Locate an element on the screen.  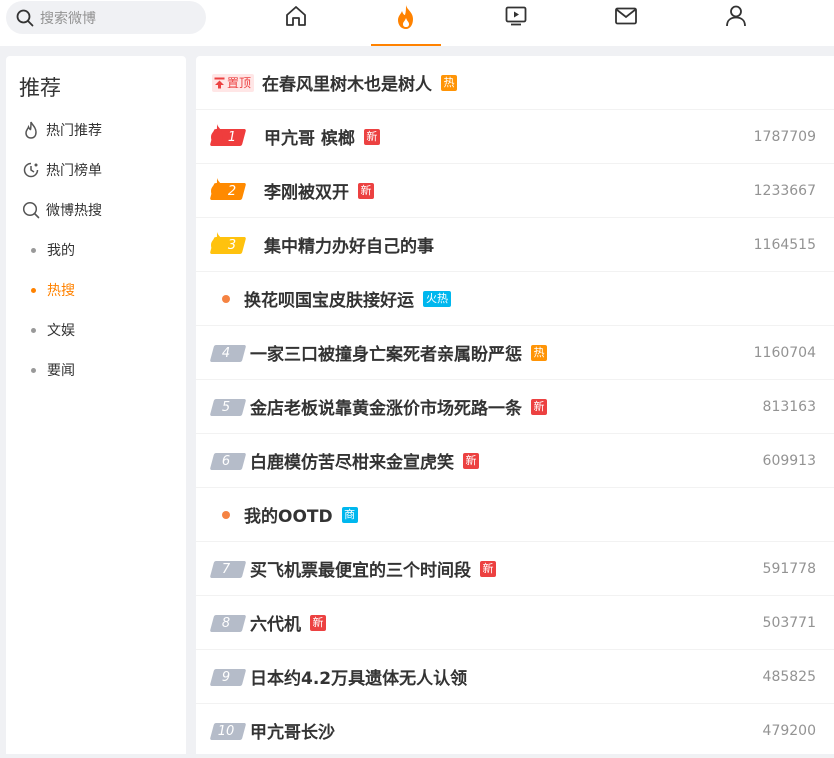
heat-count: 813163 is located at coordinates (789, 406).